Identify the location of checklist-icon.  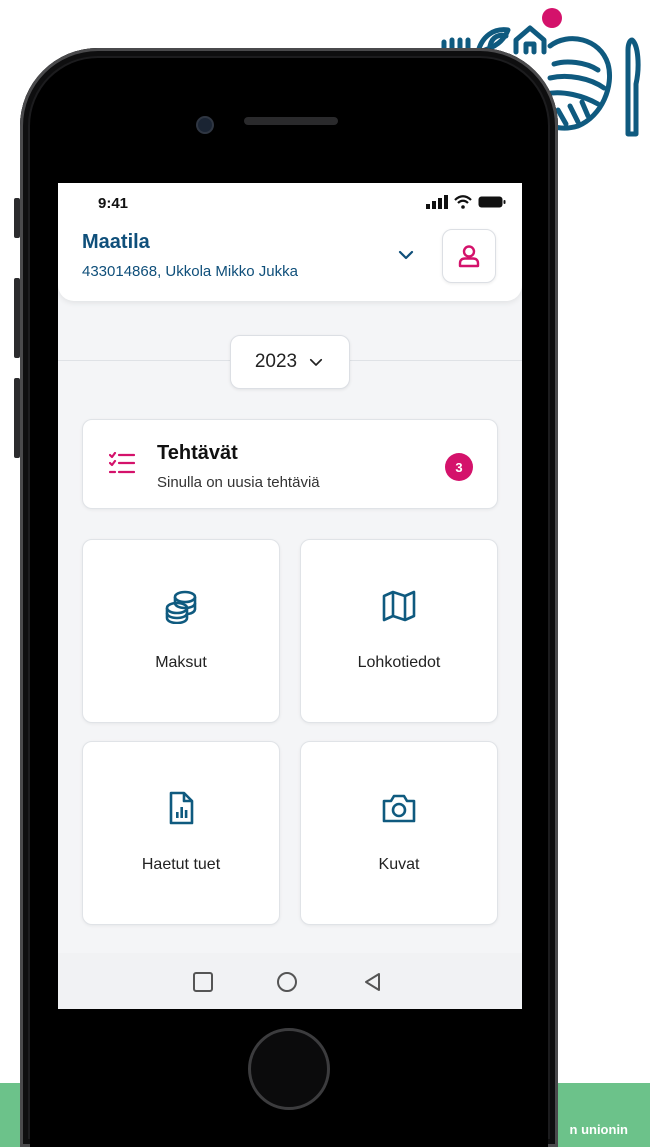
(122, 463).